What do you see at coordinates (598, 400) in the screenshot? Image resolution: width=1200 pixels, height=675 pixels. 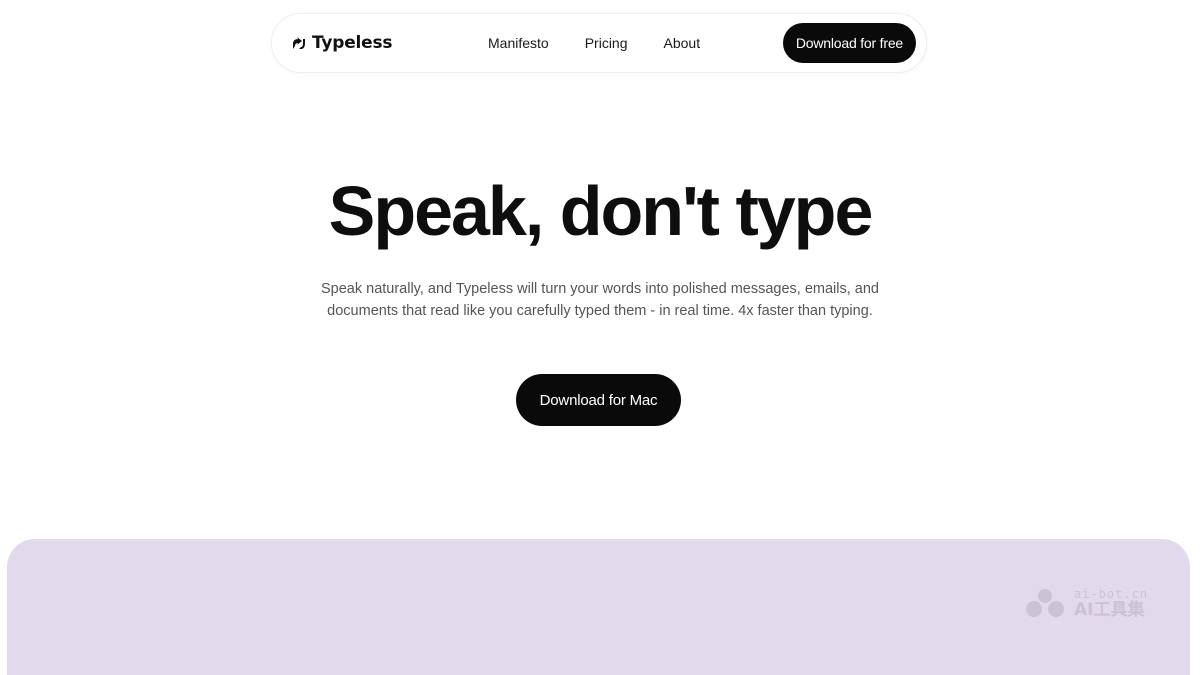 I see `download-for-mac-button: Download for Mac` at bounding box center [598, 400].